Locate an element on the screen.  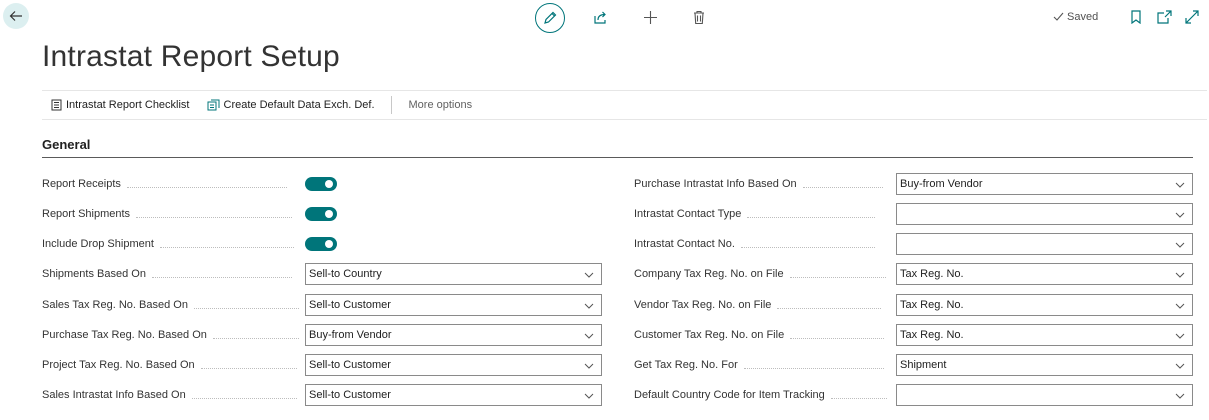
shipments-based-on-label: Shipments Based On is located at coordinates (94, 274).